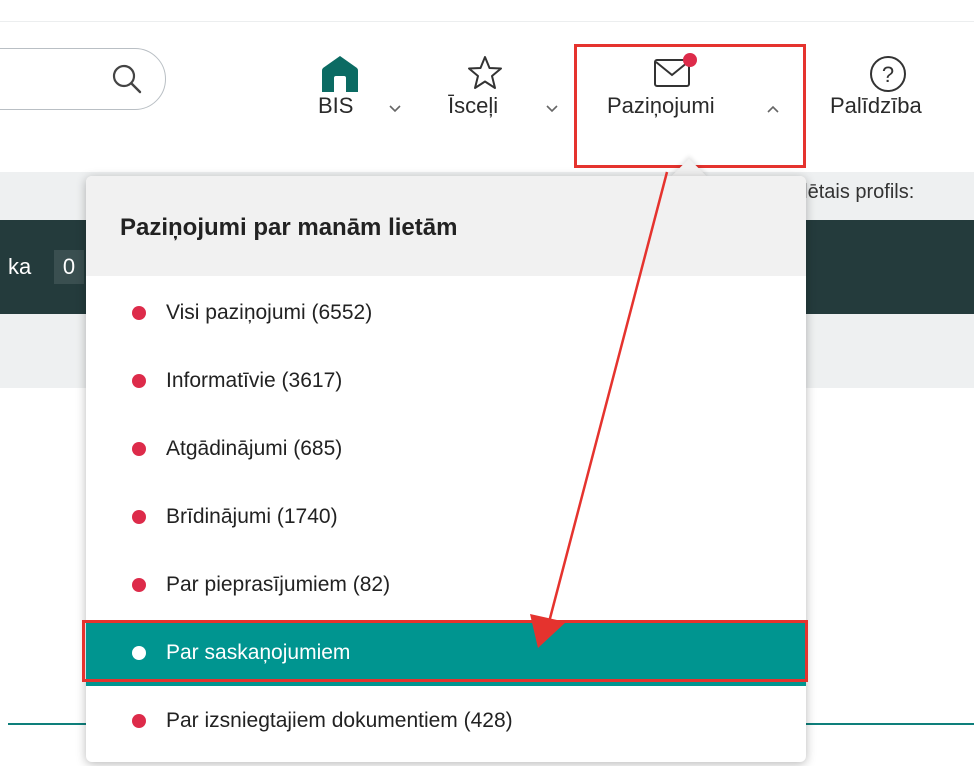  What do you see at coordinates (446, 381) in the screenshot?
I see `menu-item-informative: Informatīvie (3617)` at bounding box center [446, 381].